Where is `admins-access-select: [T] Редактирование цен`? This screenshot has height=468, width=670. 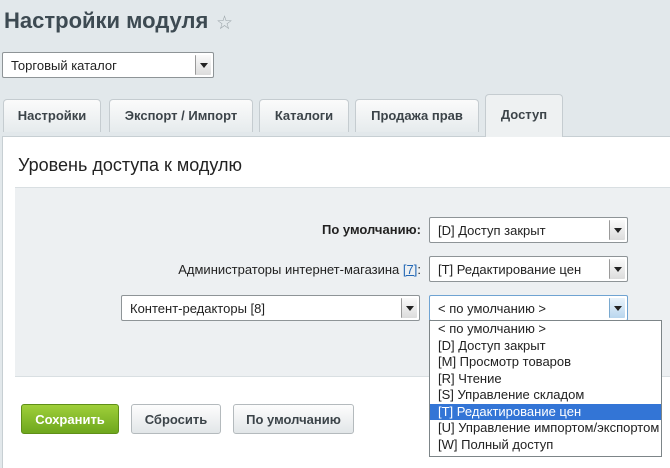 admins-access-select: [T] Редактирование цен is located at coordinates (528, 269).